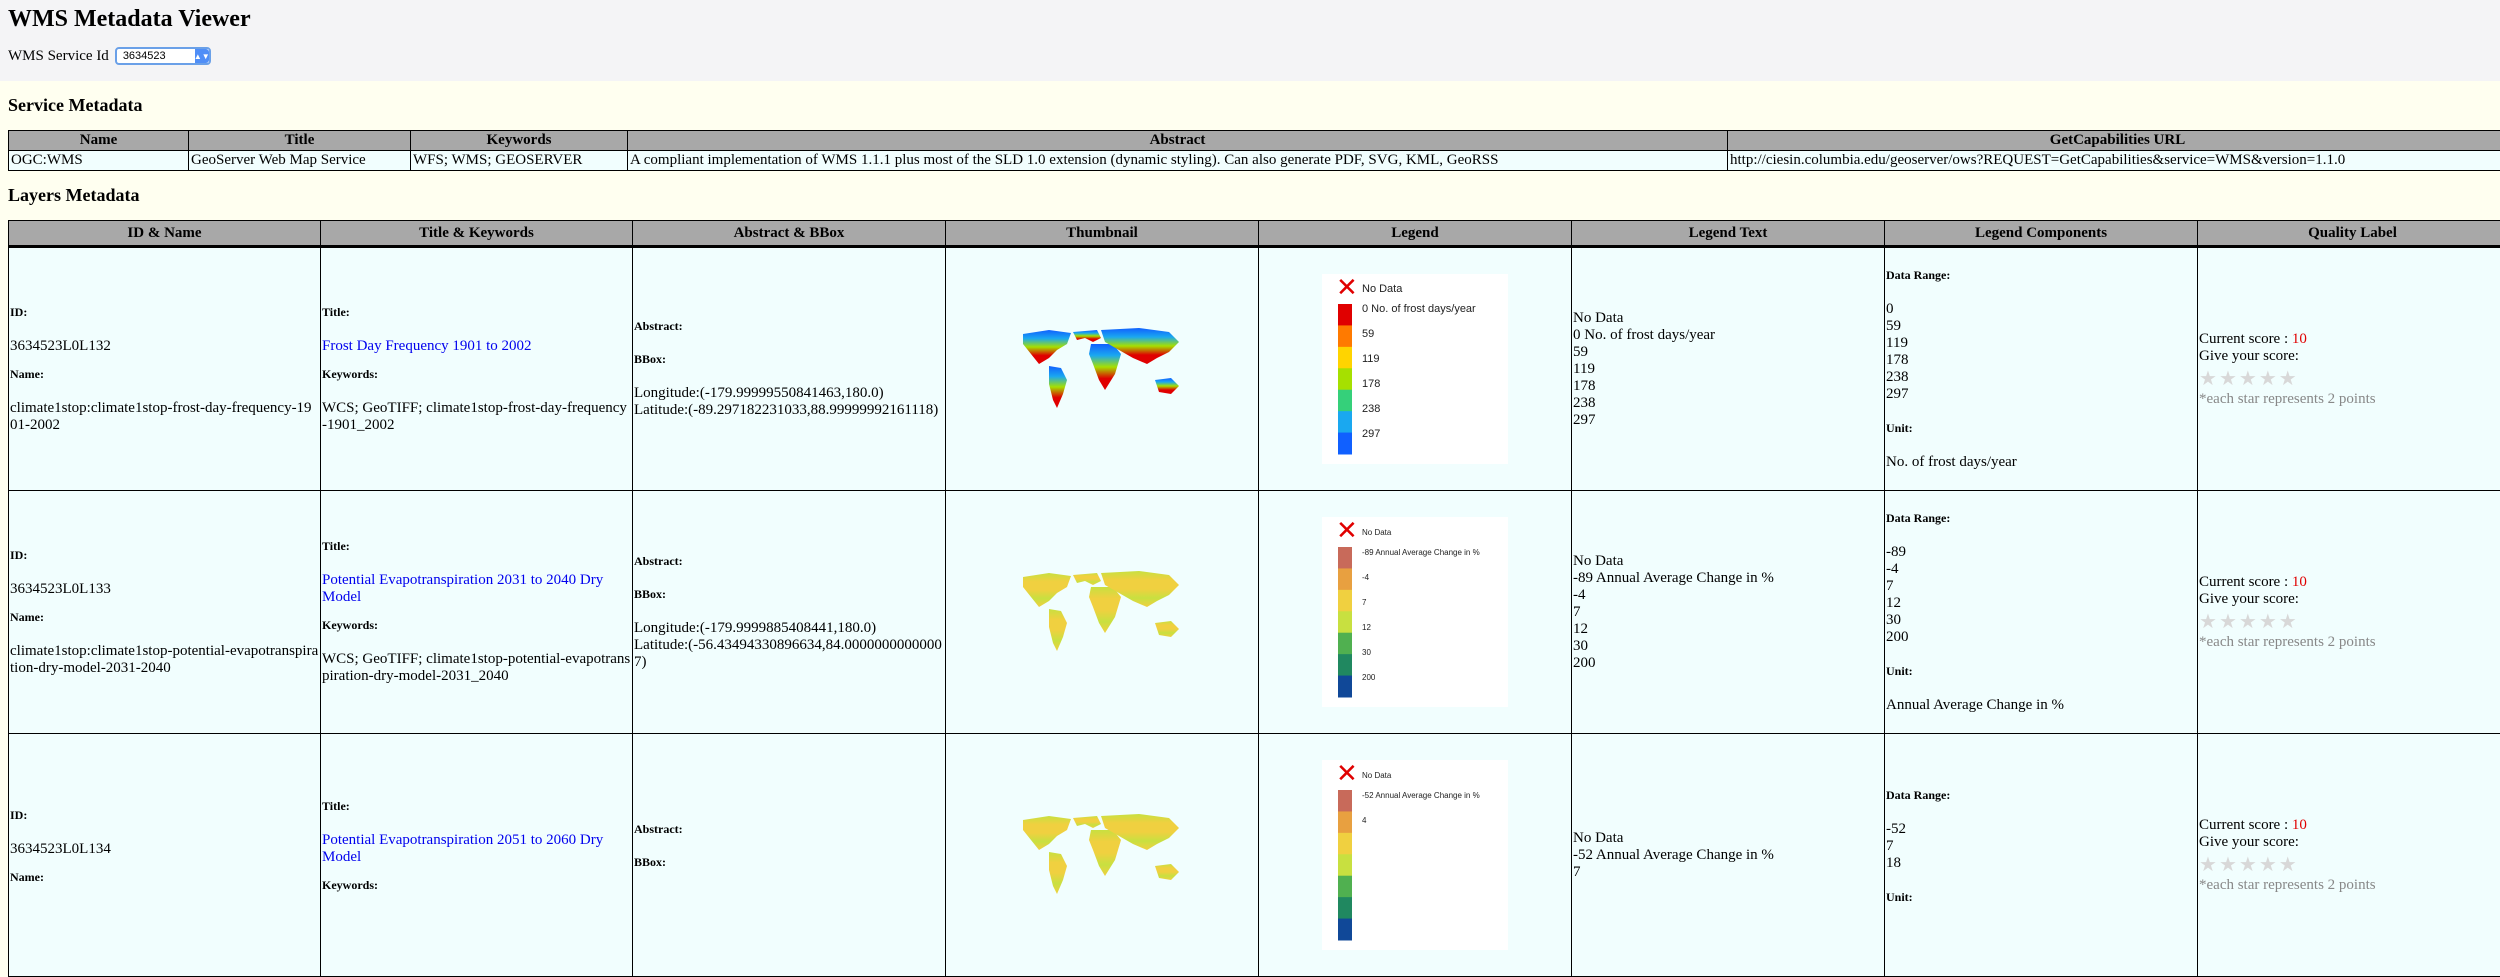  I want to click on service-id-value: 3634523, so click(144, 56).